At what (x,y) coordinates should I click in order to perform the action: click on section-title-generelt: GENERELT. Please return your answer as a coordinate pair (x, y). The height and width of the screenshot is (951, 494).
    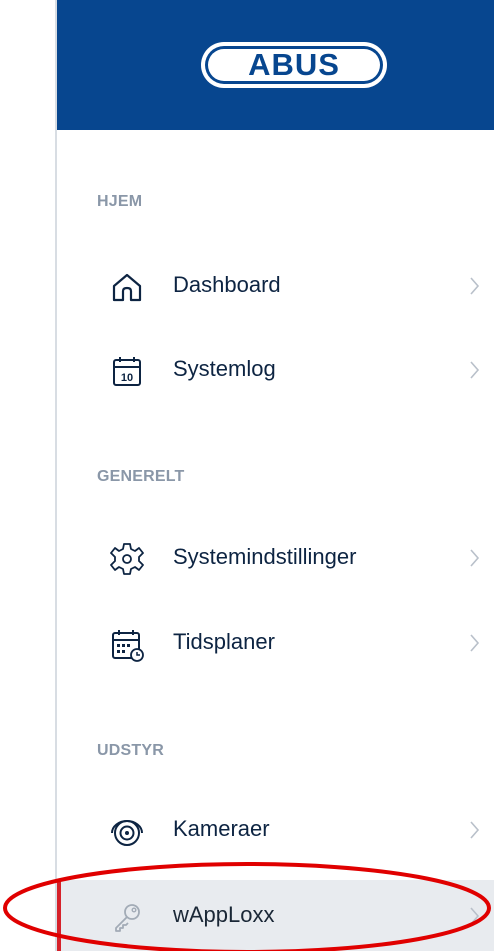
    Looking at the image, I should click on (141, 476).